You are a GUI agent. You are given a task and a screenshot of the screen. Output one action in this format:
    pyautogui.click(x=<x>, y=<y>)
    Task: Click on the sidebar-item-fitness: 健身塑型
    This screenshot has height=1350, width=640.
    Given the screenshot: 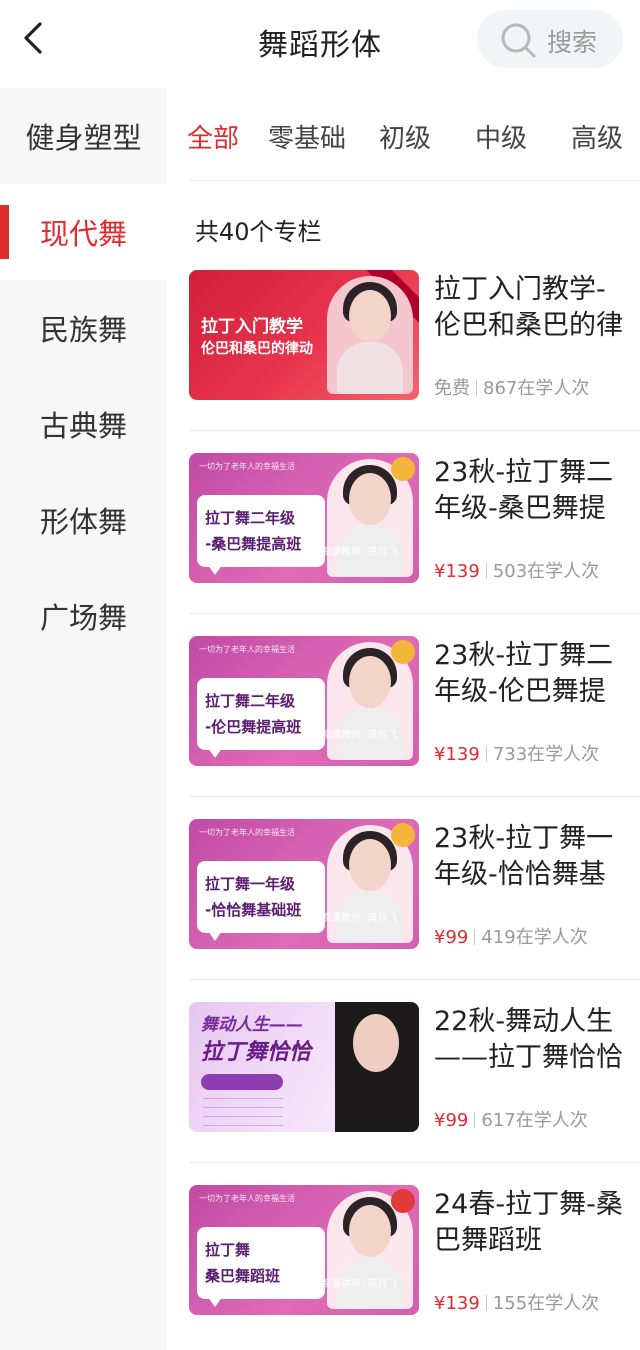 What is the action you would take?
    pyautogui.click(x=83, y=136)
    